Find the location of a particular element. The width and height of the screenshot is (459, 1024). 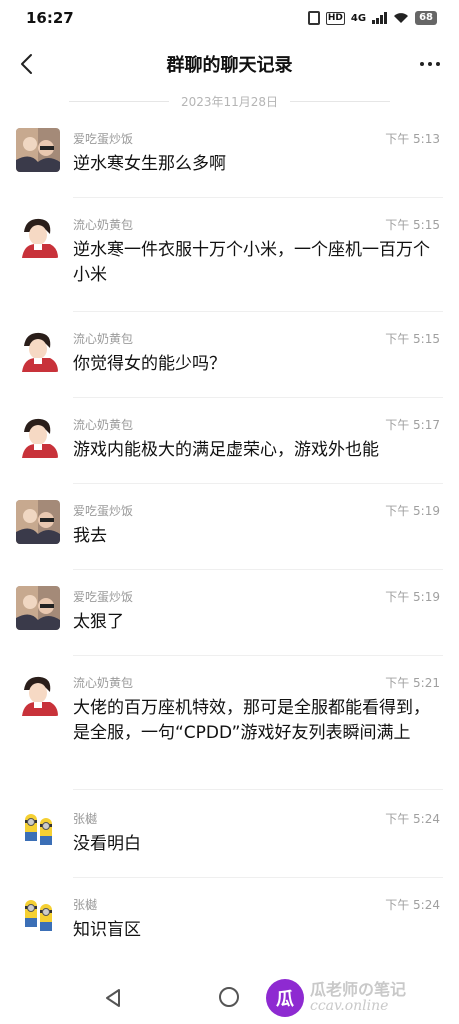

wifi-icon is located at coordinates (401, 18).